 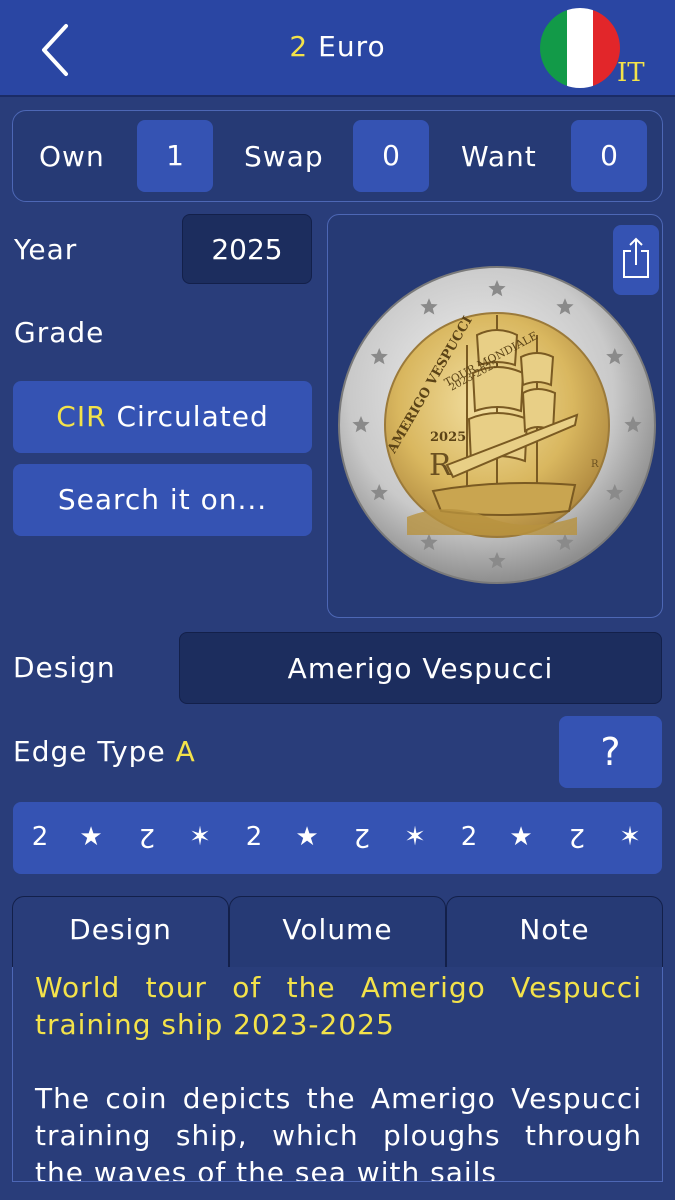 What do you see at coordinates (554, 932) in the screenshot?
I see `tab-note: Note` at bounding box center [554, 932].